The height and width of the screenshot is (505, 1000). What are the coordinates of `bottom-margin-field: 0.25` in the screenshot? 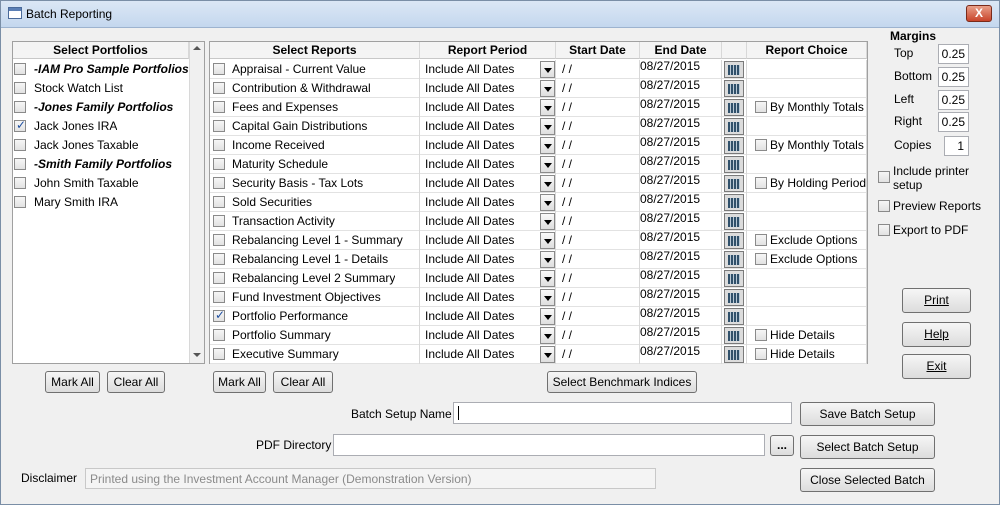 It's located at (953, 77).